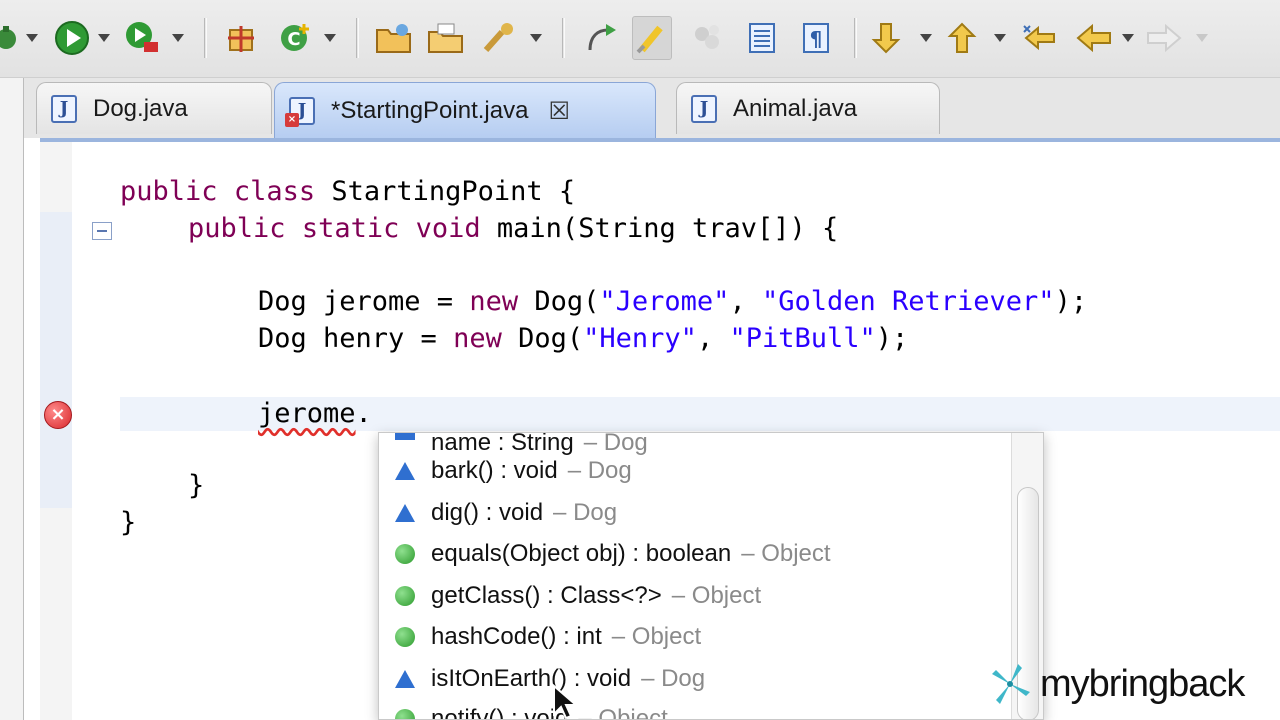 The height and width of the screenshot is (720, 1280). I want to click on open-task-icon, so click(445, 38).